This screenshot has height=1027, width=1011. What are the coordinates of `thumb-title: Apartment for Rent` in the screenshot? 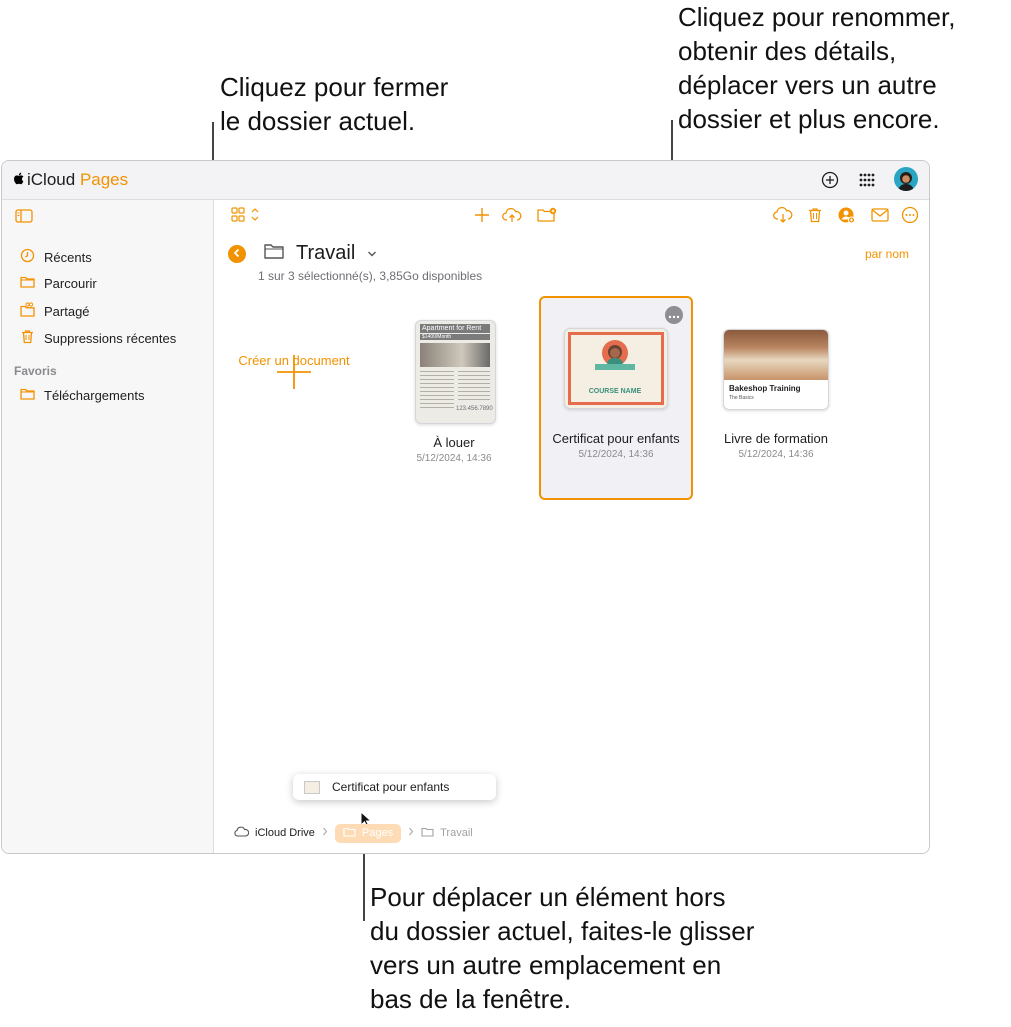 It's located at (455, 328).